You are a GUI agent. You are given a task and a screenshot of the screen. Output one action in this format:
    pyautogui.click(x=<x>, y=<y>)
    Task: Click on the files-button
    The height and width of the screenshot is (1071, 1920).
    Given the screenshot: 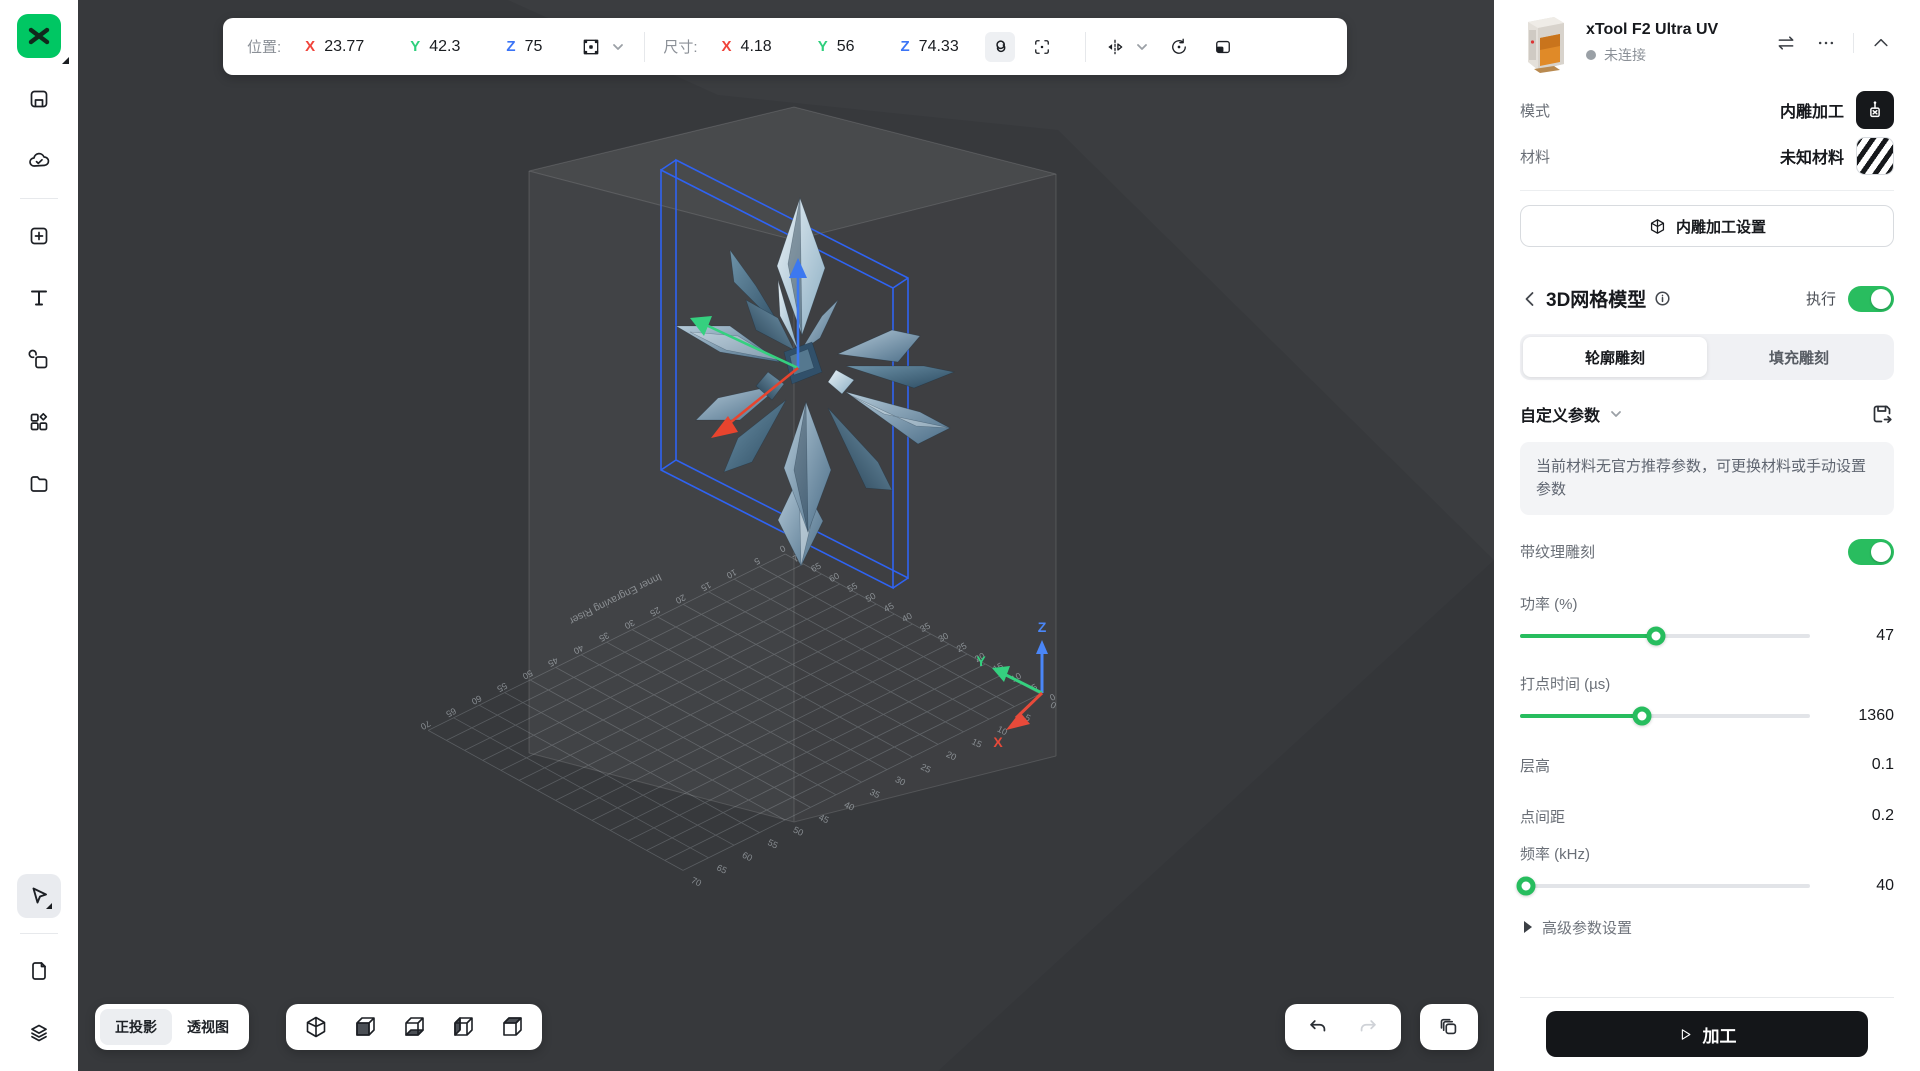 What is the action you would take?
    pyautogui.click(x=39, y=484)
    